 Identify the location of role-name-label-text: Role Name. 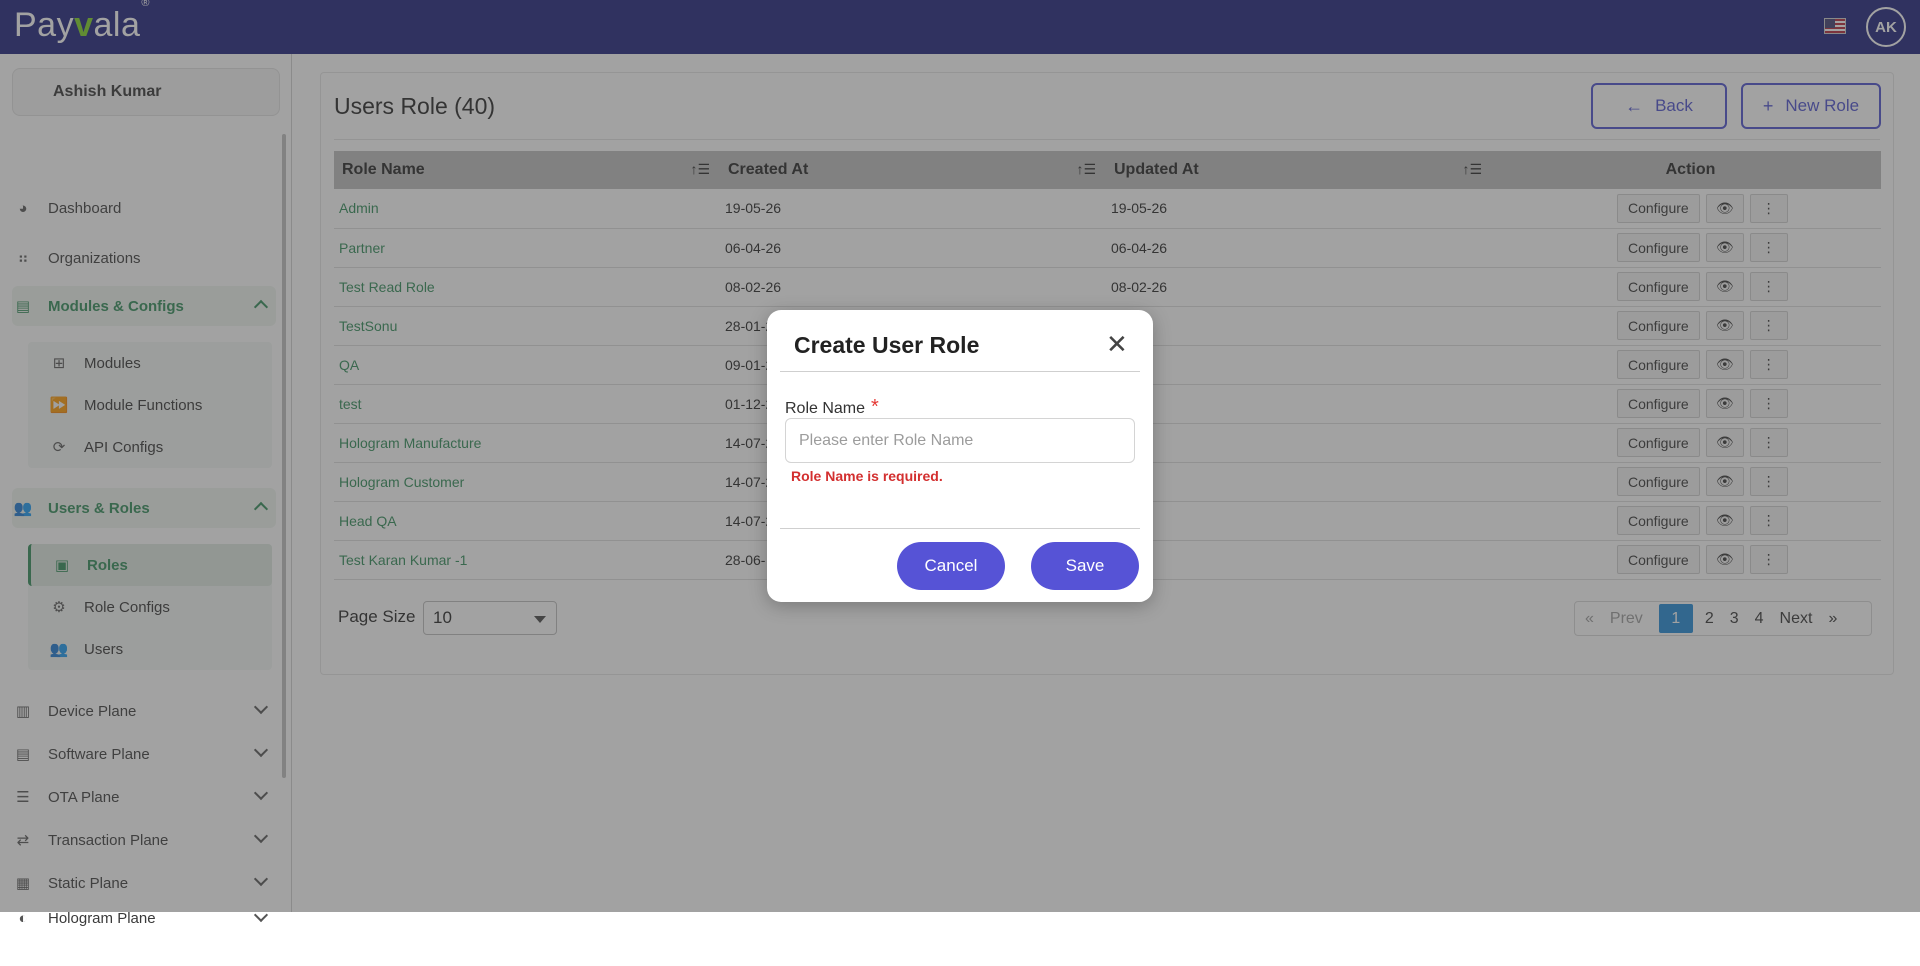
(825, 408).